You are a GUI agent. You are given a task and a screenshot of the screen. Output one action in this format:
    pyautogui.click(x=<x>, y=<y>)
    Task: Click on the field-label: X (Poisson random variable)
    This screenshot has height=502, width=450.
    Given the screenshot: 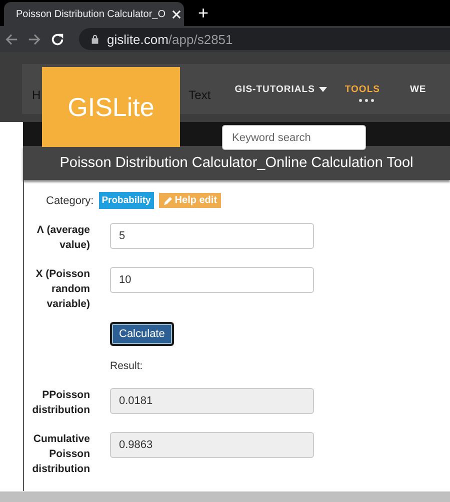 What is the action you would take?
    pyautogui.click(x=62, y=289)
    